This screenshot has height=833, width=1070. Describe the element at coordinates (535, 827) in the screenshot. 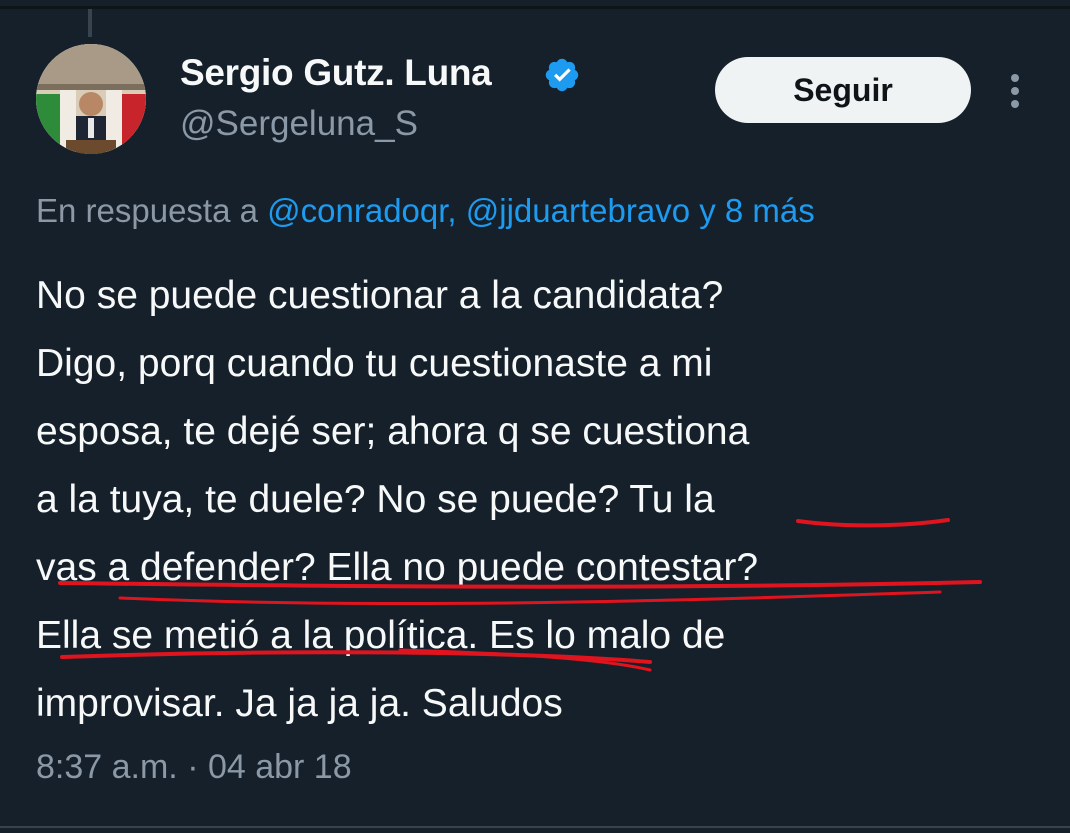

I see `bottom-divider` at that location.